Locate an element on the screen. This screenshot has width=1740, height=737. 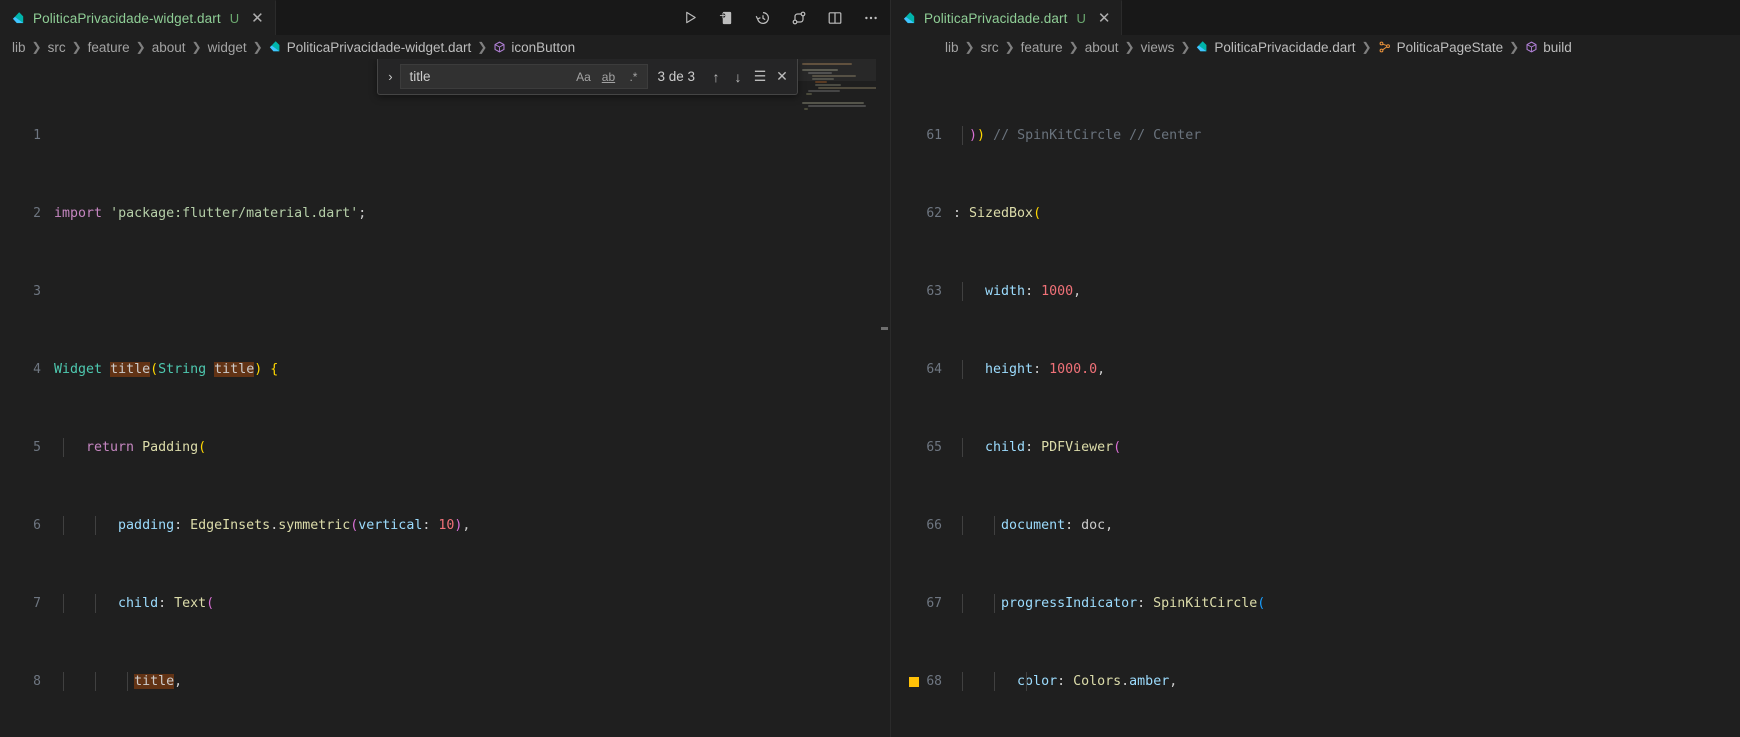
line-number: 65 is located at coordinates (934, 447).